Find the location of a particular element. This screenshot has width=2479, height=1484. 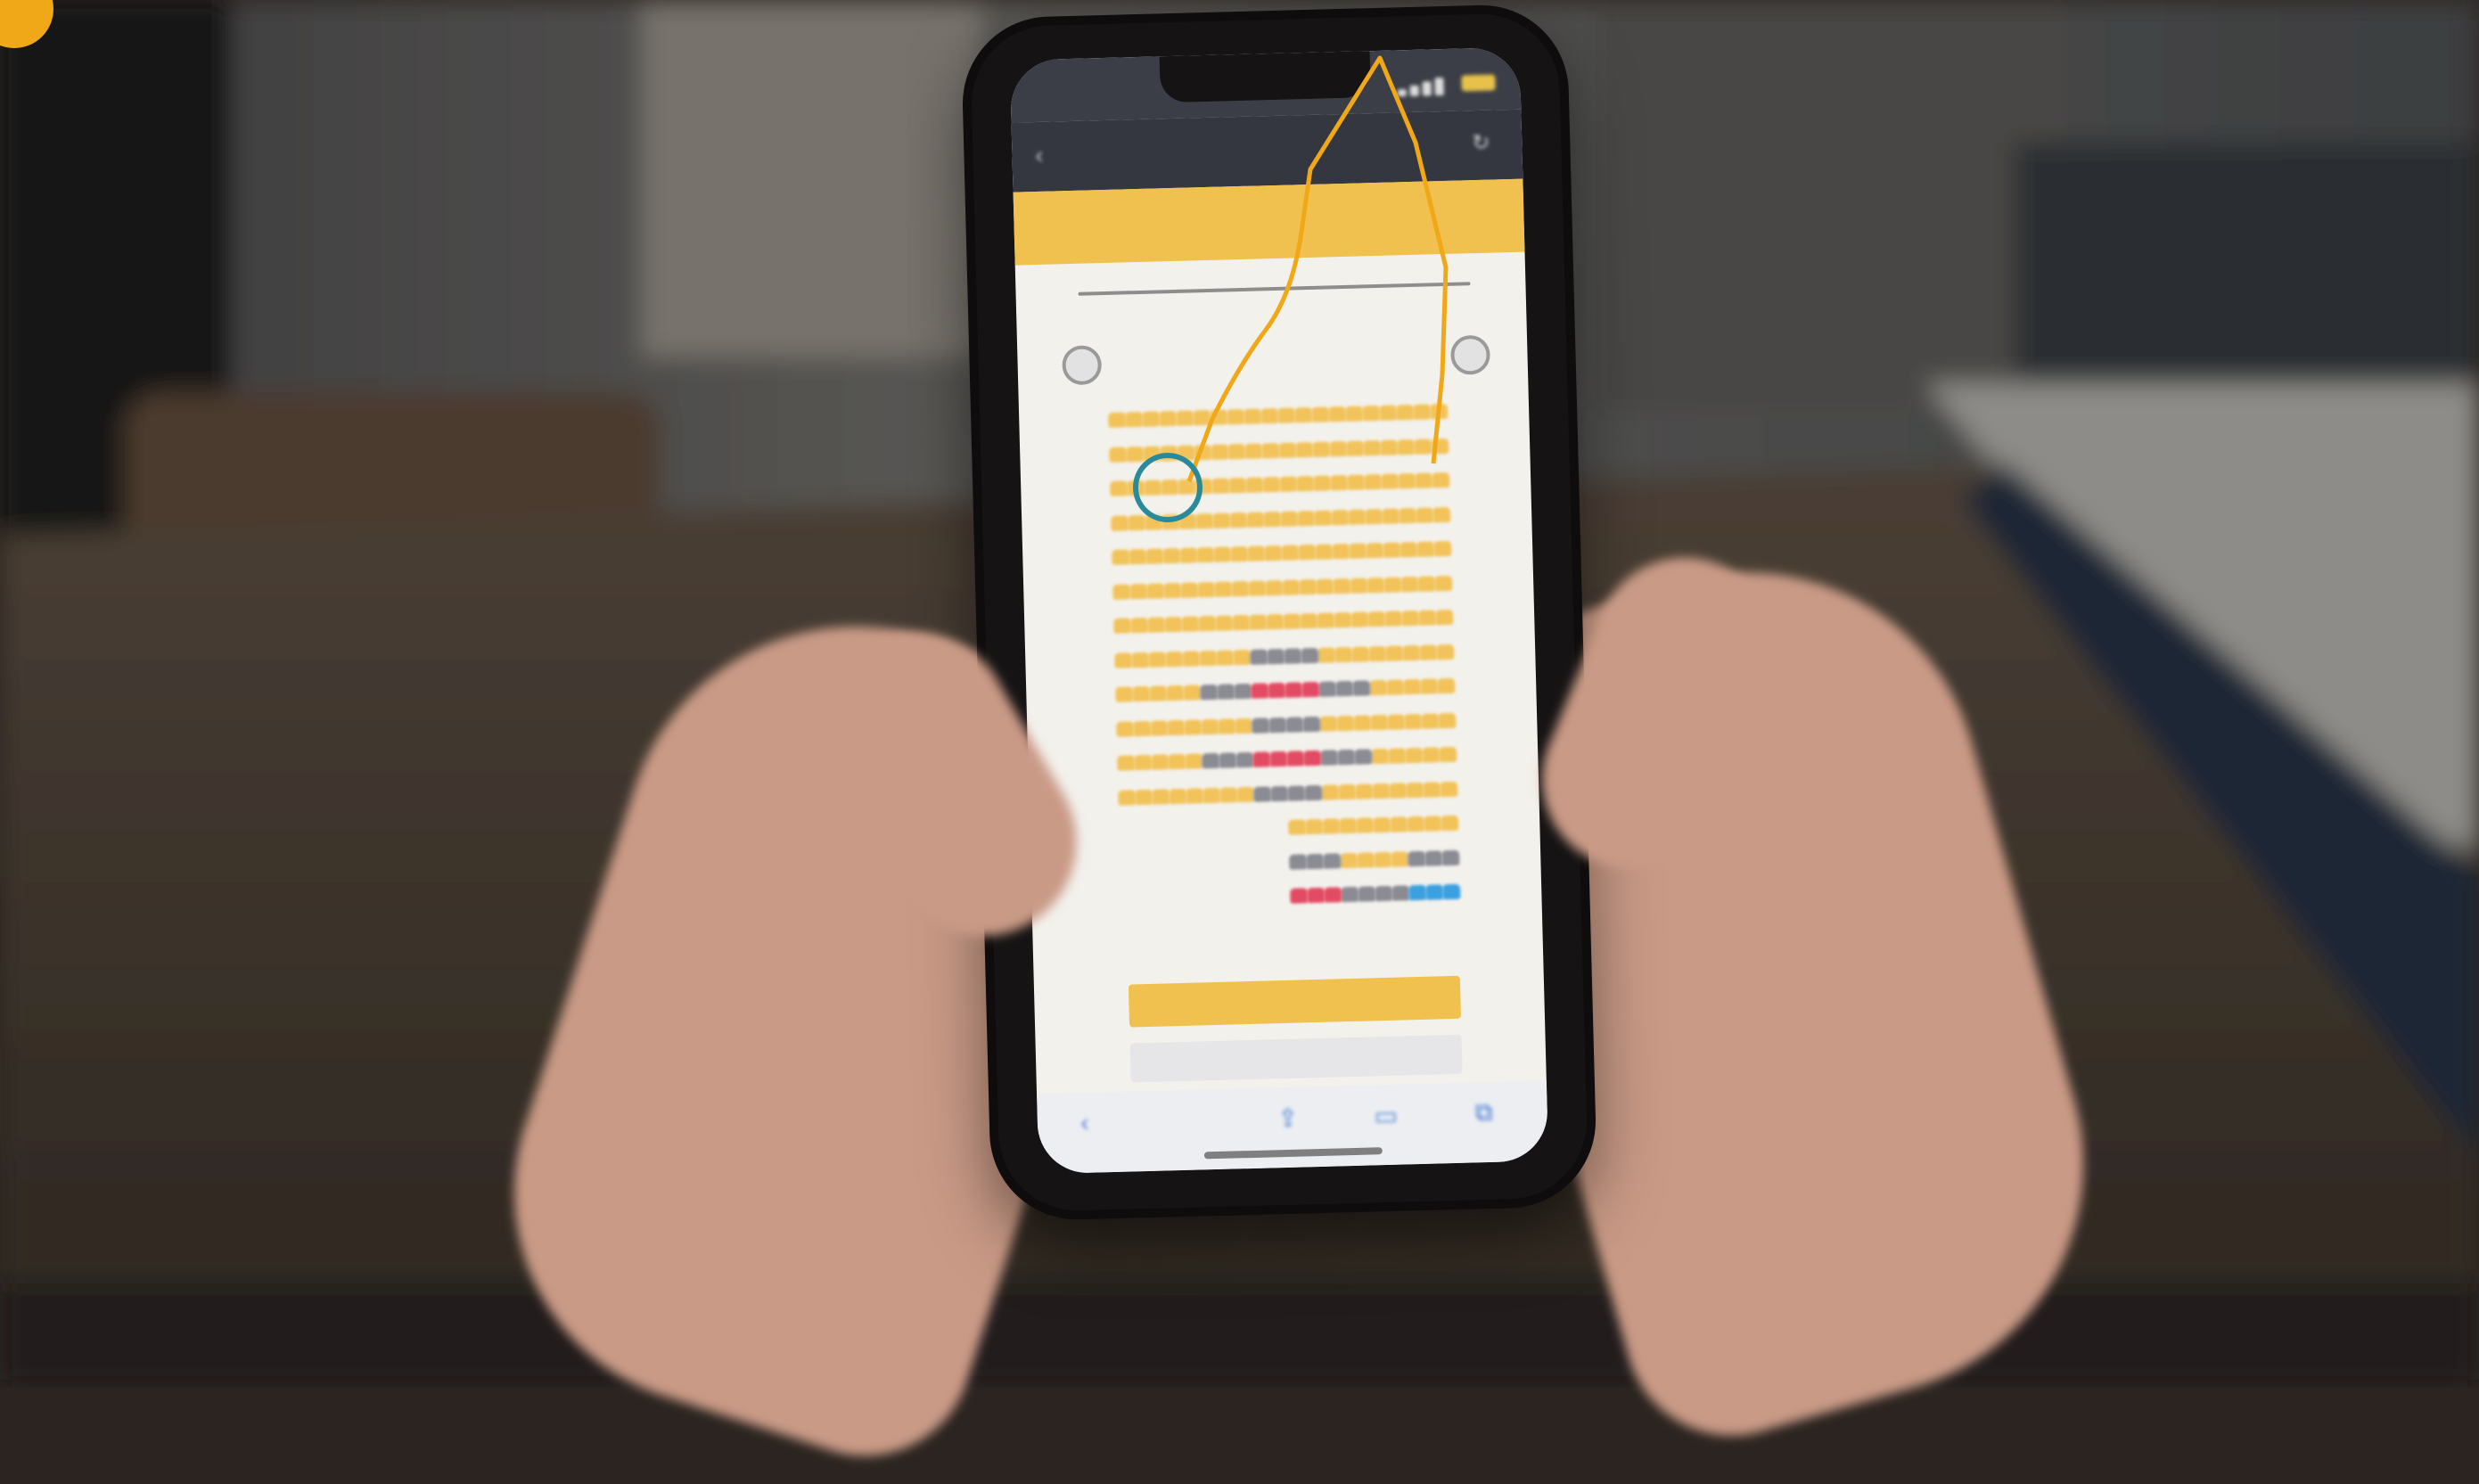

share-icon: ⇪ is located at coordinates (1287, 1118).